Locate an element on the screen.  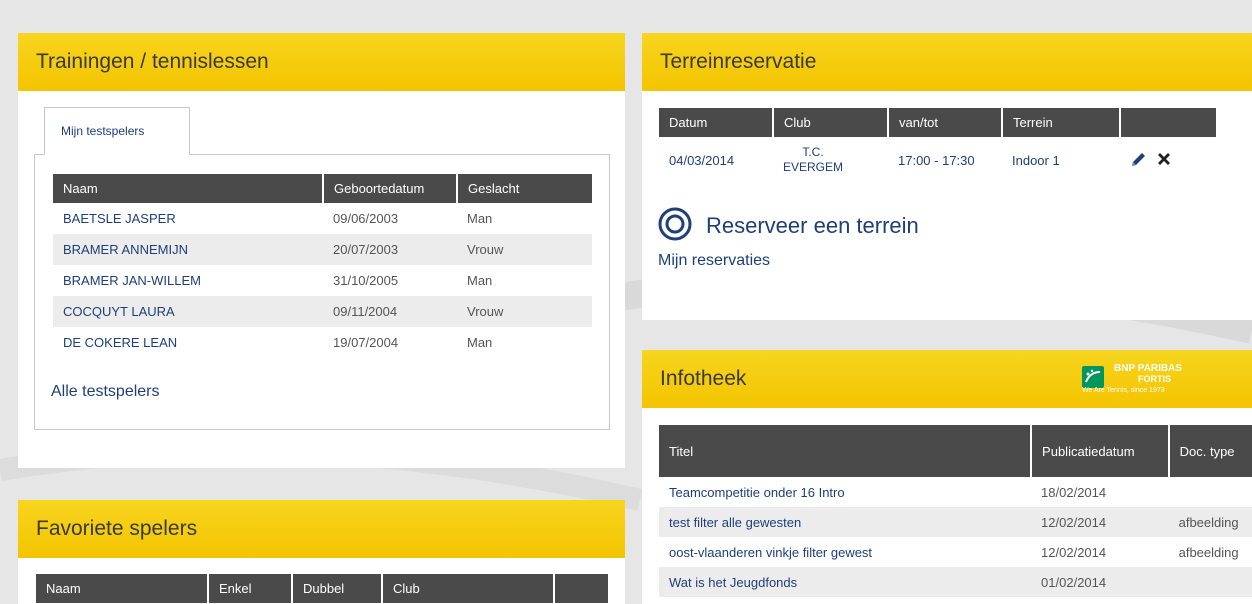
speler-naam: DE COKERE LEAN is located at coordinates (188, 342).